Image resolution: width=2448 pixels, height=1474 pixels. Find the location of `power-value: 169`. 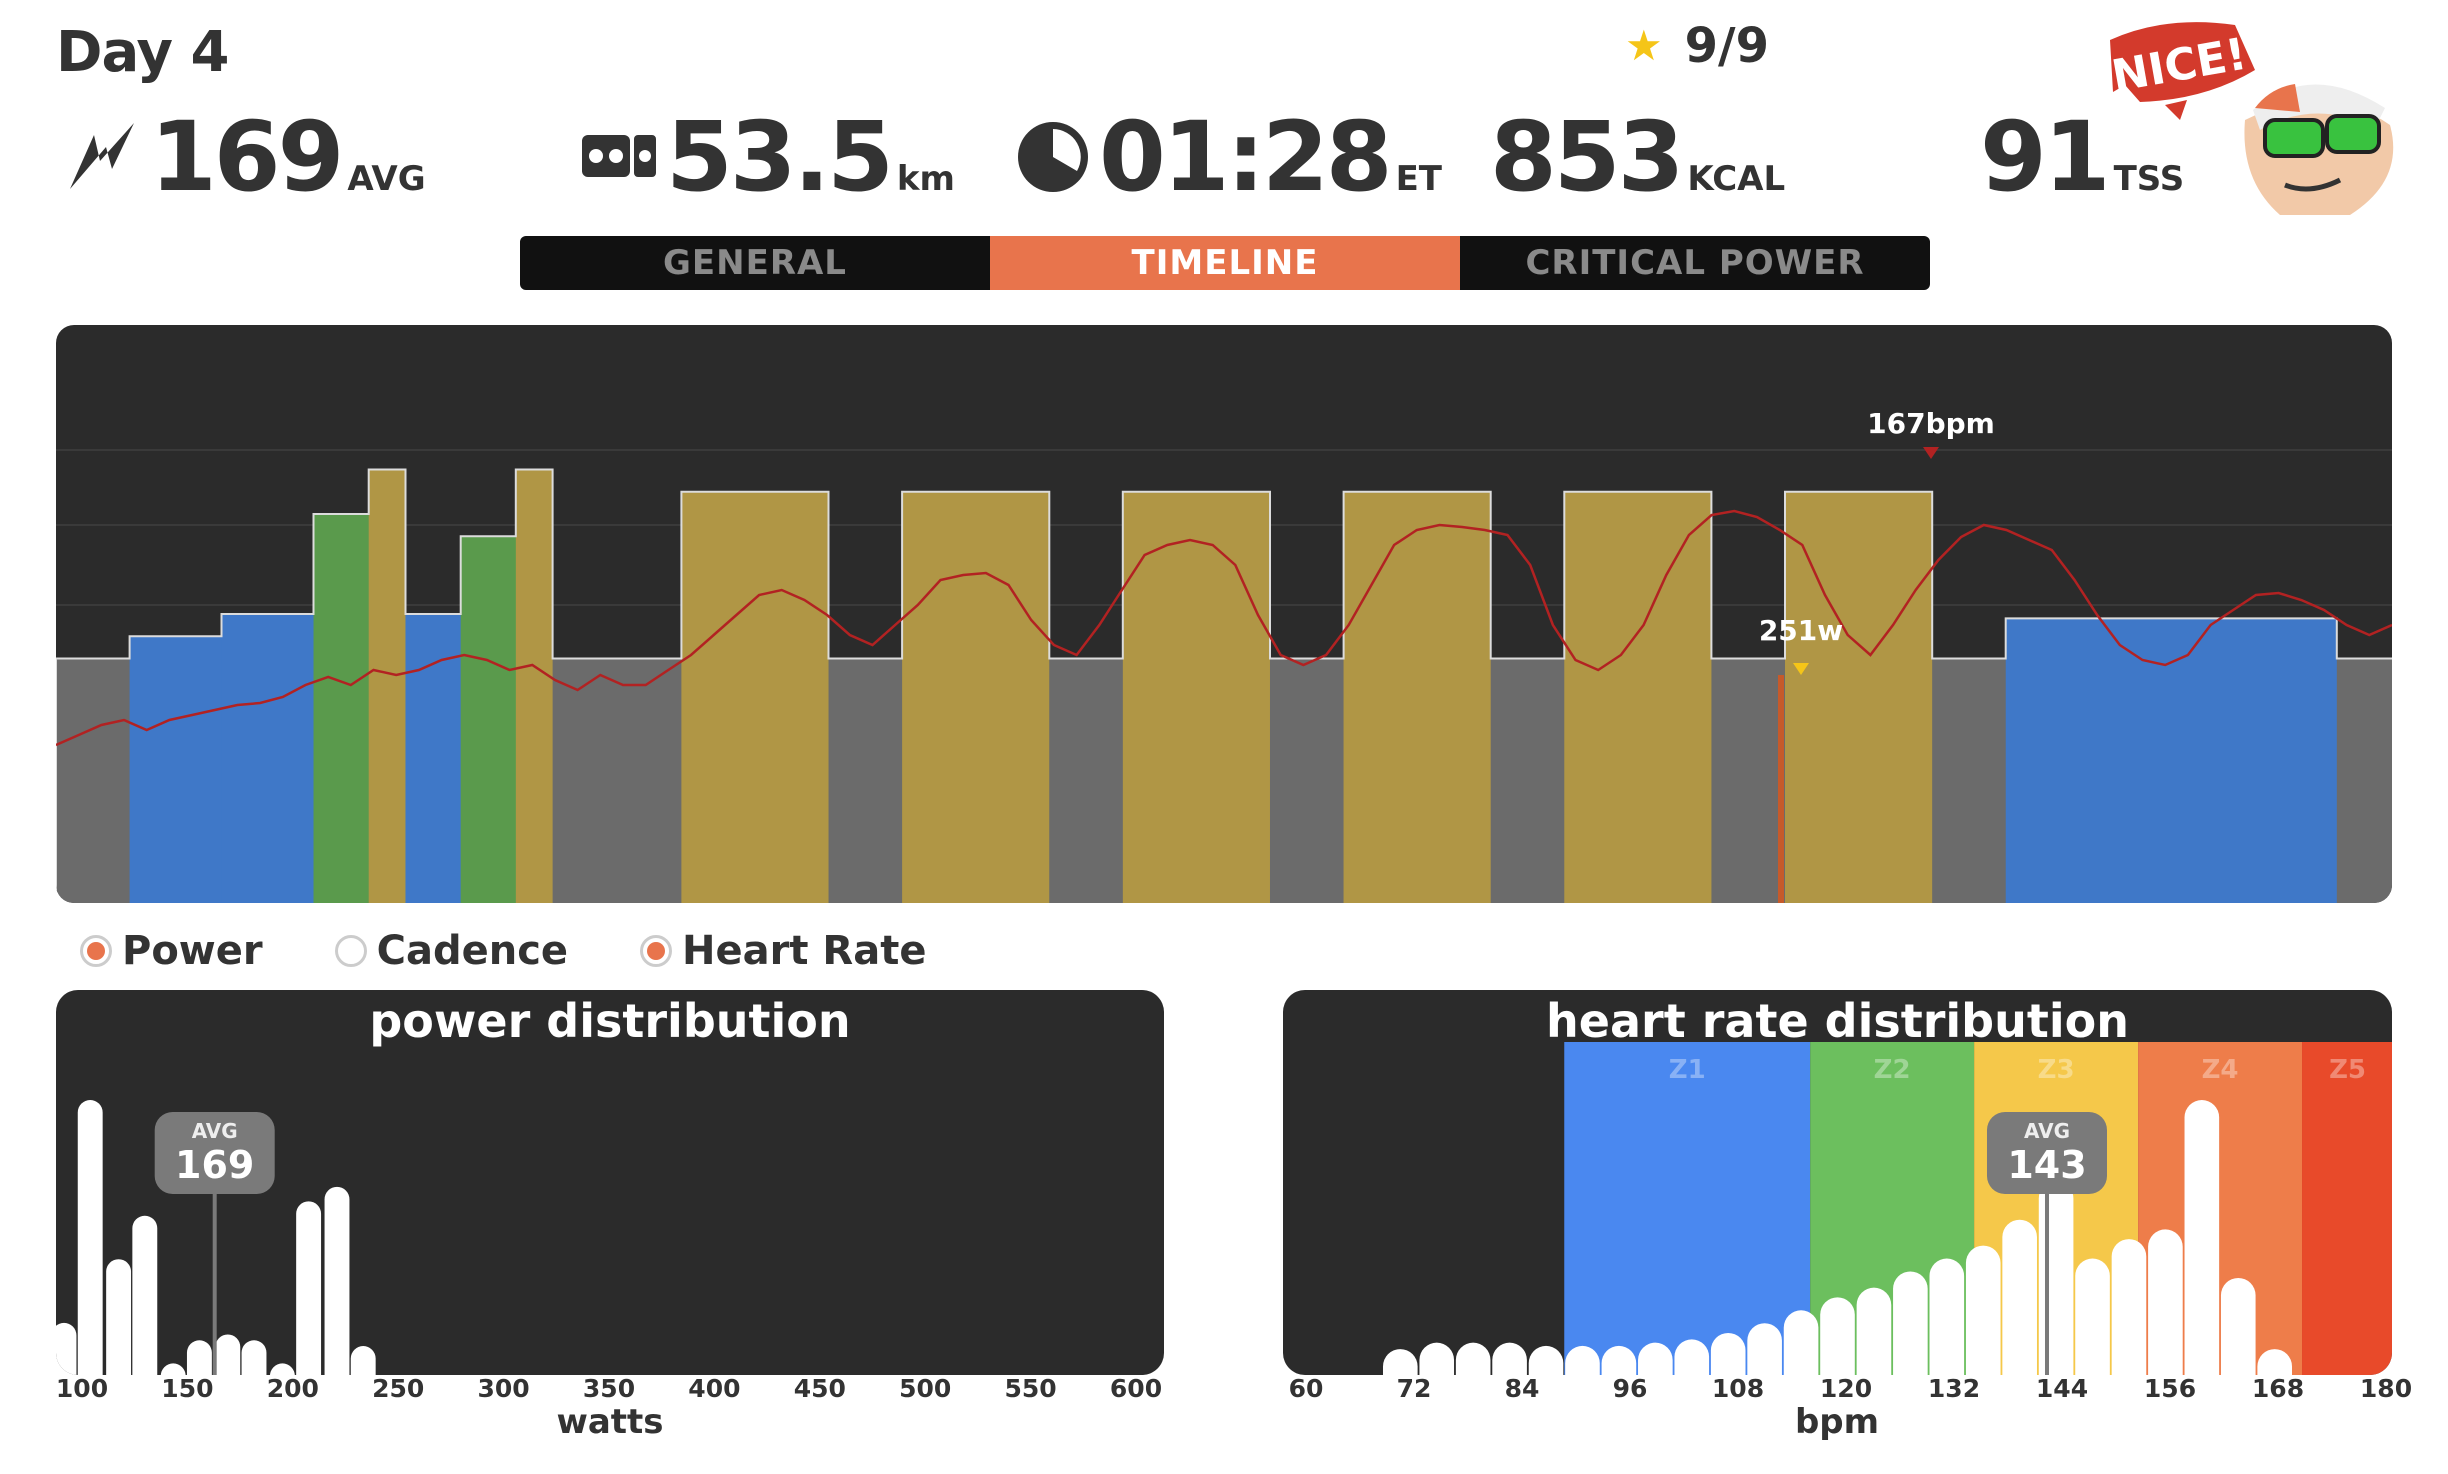

power-value: 169 is located at coordinates (247, 157).